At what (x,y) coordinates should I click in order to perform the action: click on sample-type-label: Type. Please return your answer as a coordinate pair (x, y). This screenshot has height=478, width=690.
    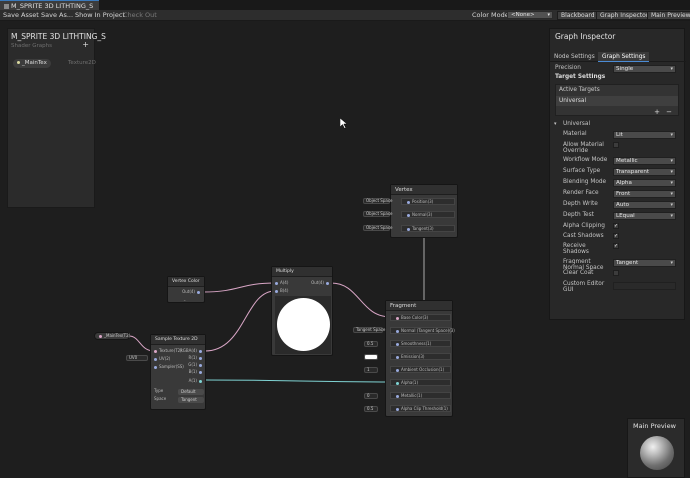
    Looking at the image, I should click on (159, 390).